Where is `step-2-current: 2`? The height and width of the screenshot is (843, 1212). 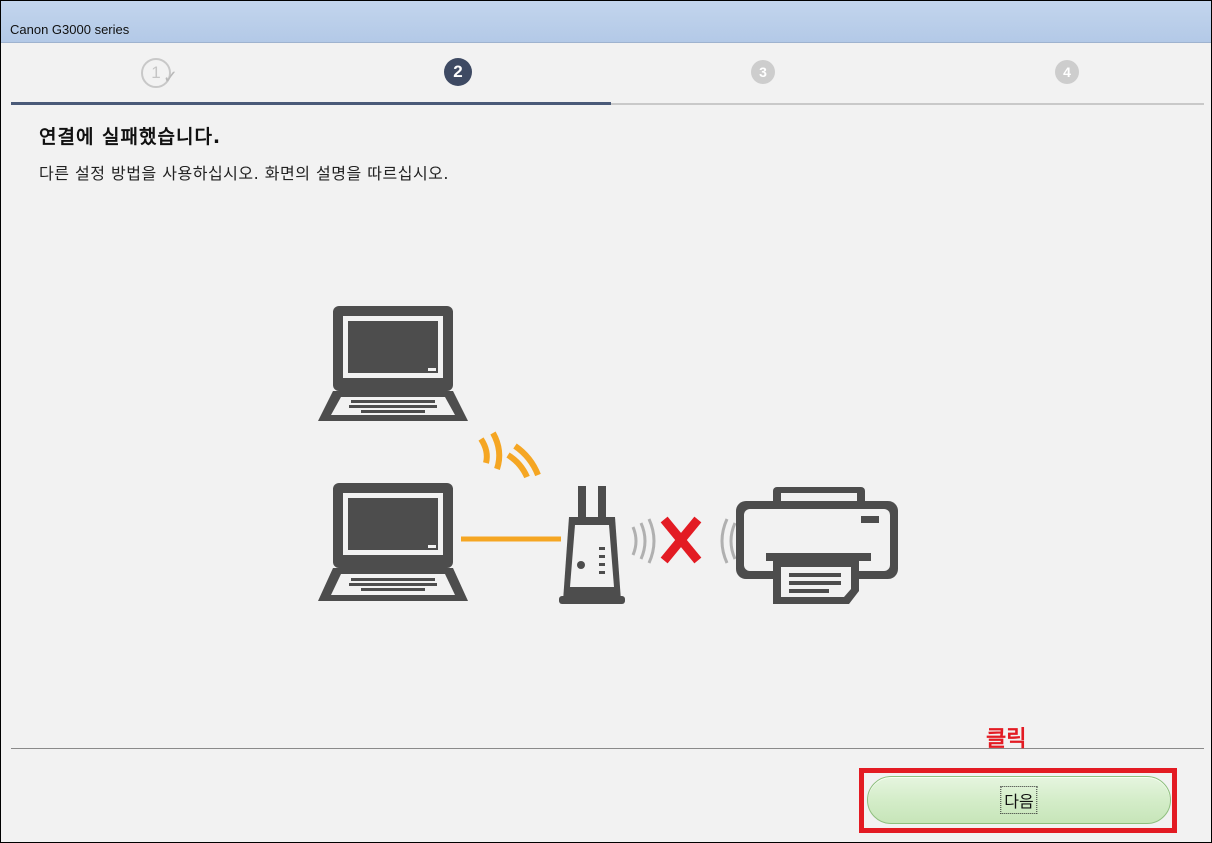 step-2-current: 2 is located at coordinates (458, 72).